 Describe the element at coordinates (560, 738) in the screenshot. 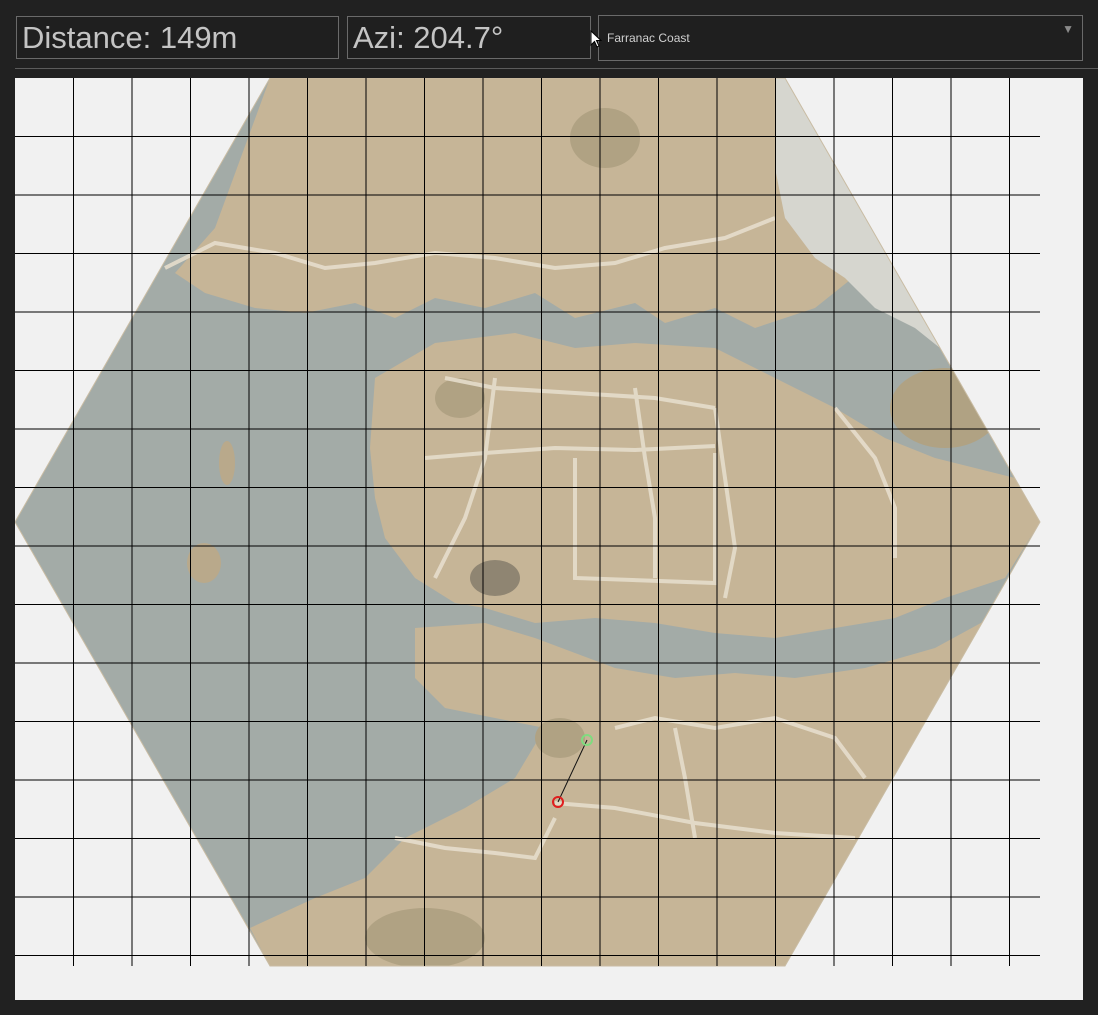

I see `south-patch` at that location.